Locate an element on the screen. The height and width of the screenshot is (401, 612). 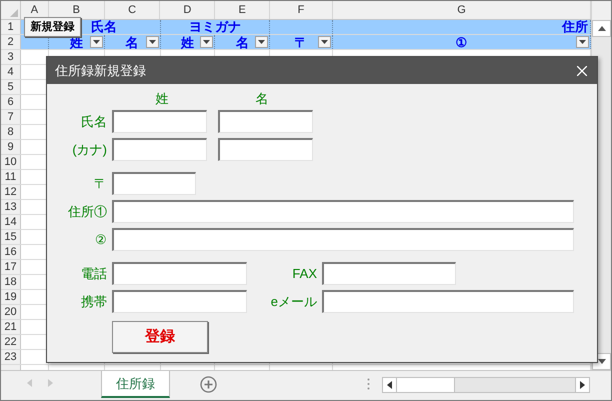
row-header: 14 is located at coordinates (11, 222).